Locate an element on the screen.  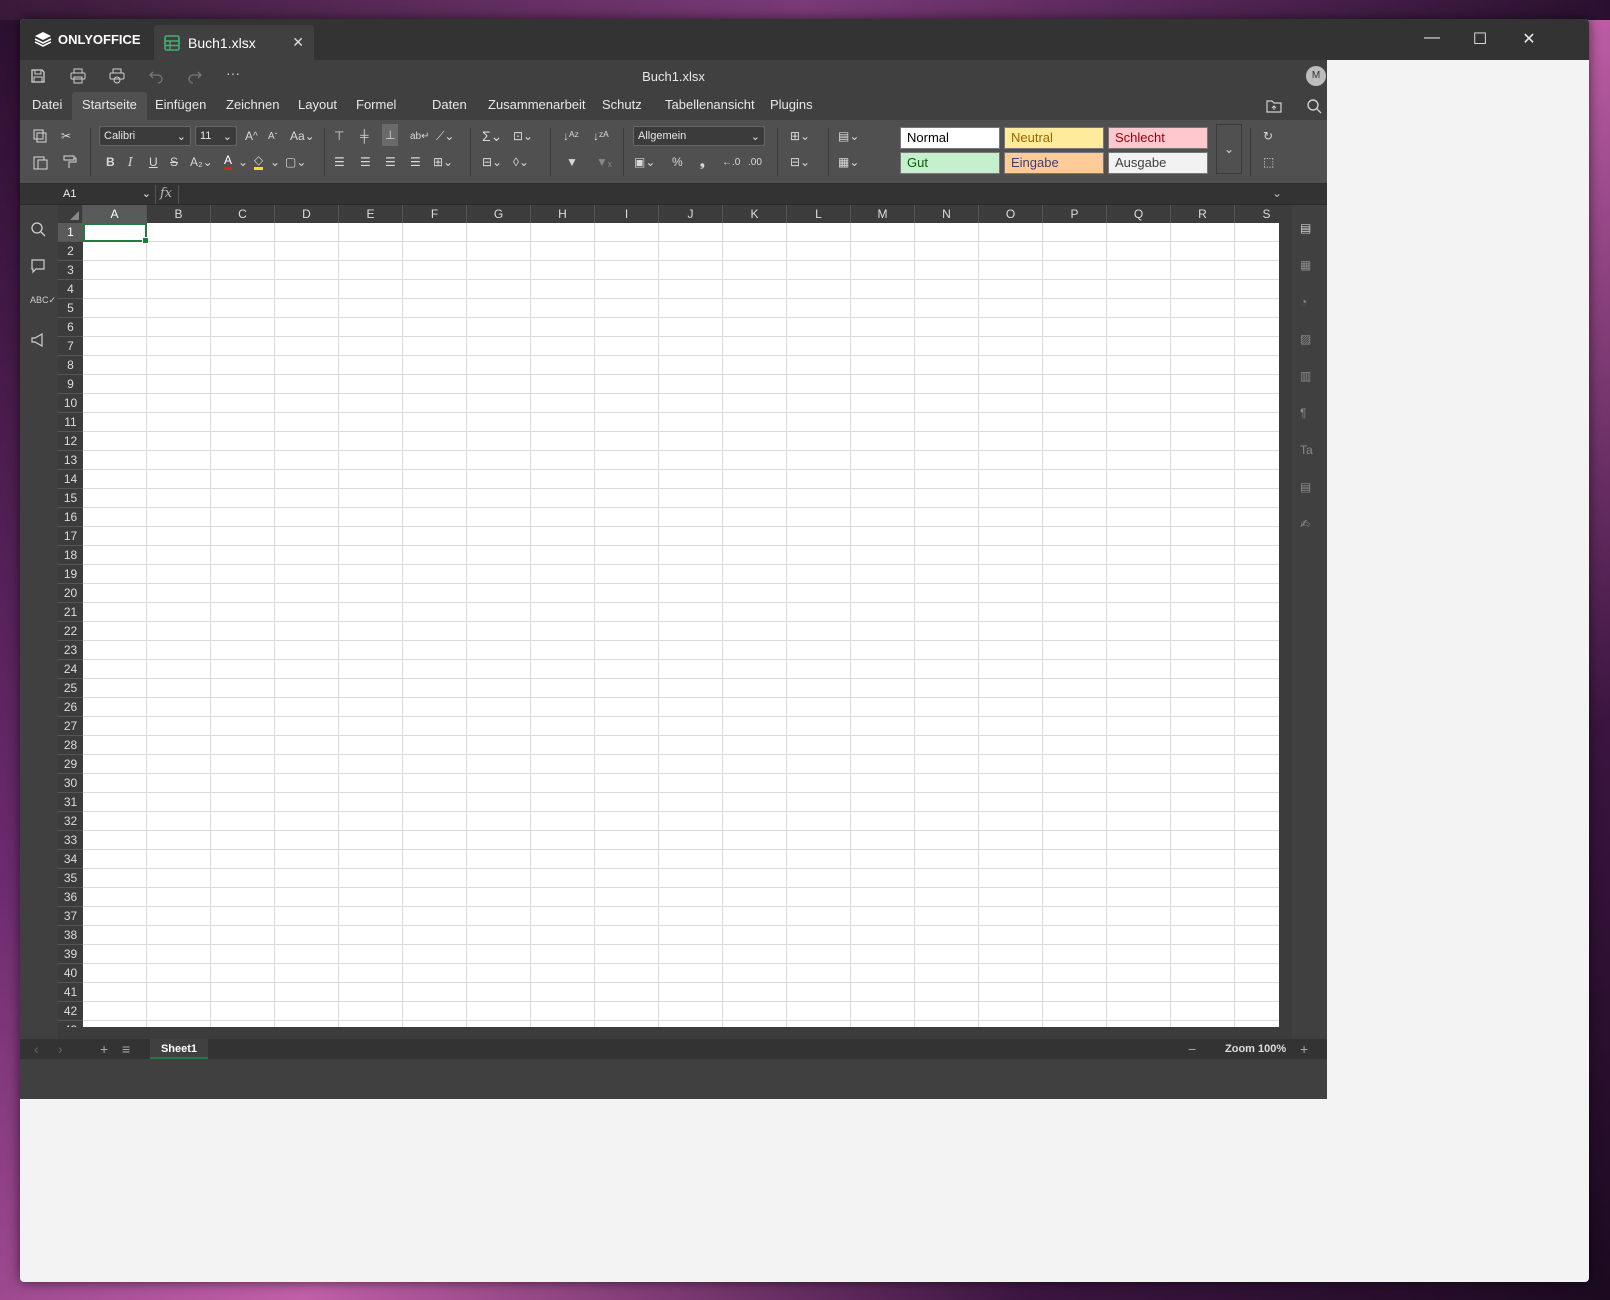
cut-icon: ✂ is located at coordinates (66, 136).